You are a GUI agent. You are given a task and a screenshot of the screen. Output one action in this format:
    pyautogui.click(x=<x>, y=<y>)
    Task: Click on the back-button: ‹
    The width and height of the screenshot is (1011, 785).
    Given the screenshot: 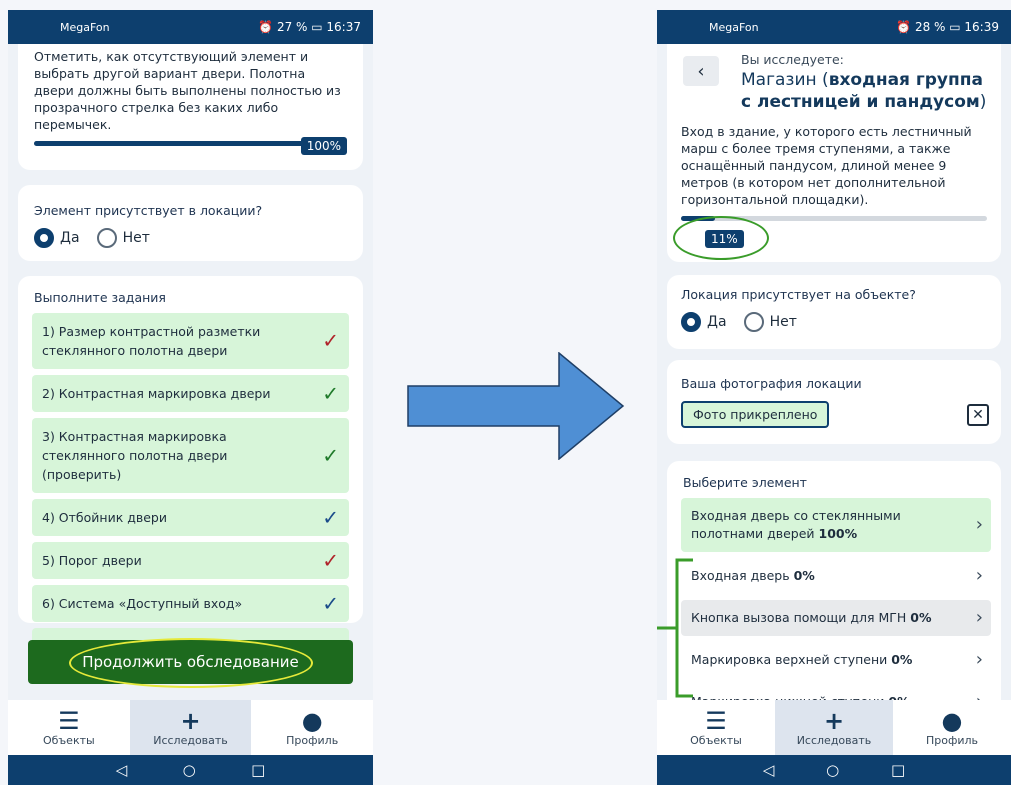 What is the action you would take?
    pyautogui.click(x=701, y=71)
    